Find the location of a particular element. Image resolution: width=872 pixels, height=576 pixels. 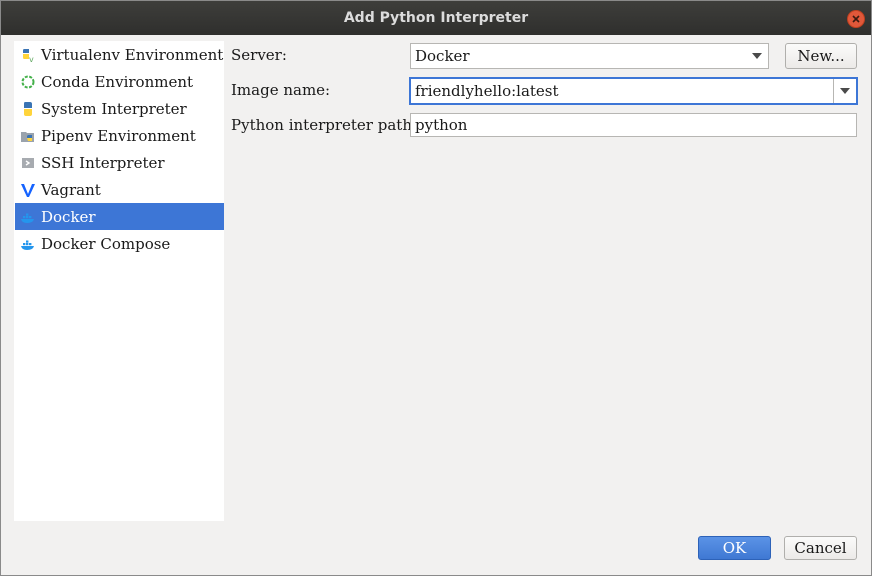

dialog-title: Add Python Interpreter is located at coordinates (436, 18).